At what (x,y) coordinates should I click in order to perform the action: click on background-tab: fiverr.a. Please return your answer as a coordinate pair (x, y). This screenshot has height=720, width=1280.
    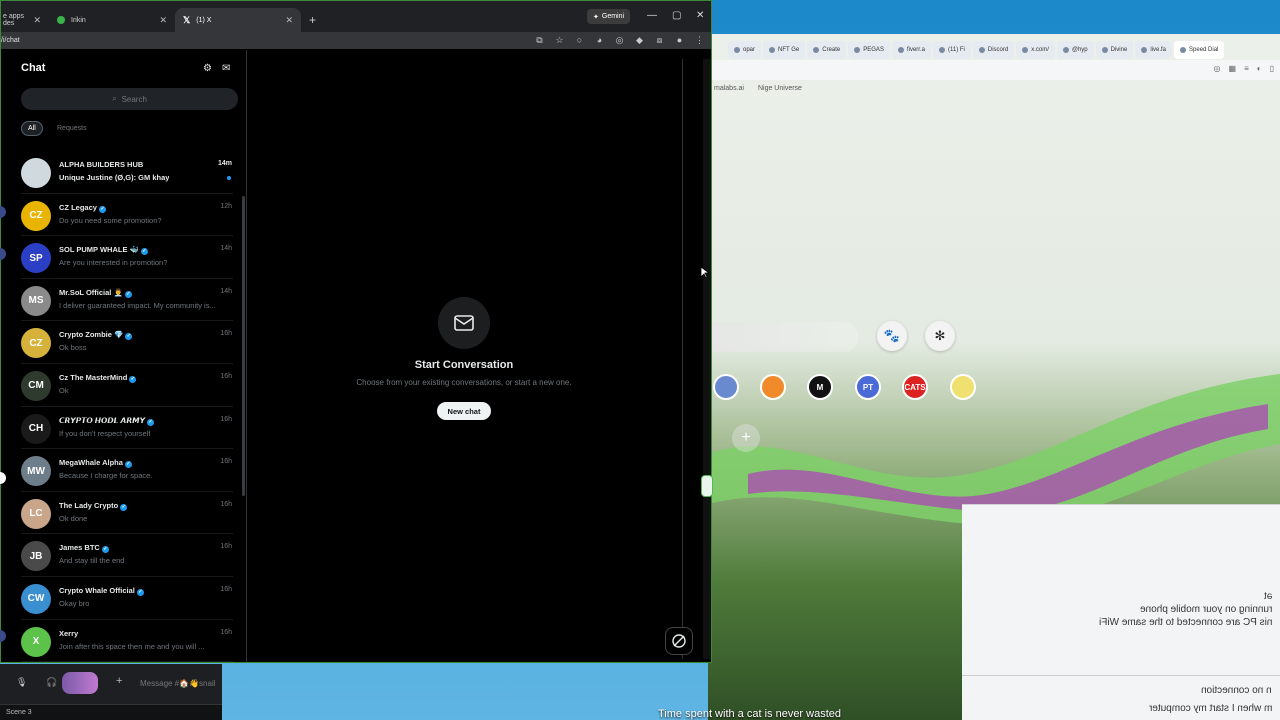
    Looking at the image, I should click on (911, 50).